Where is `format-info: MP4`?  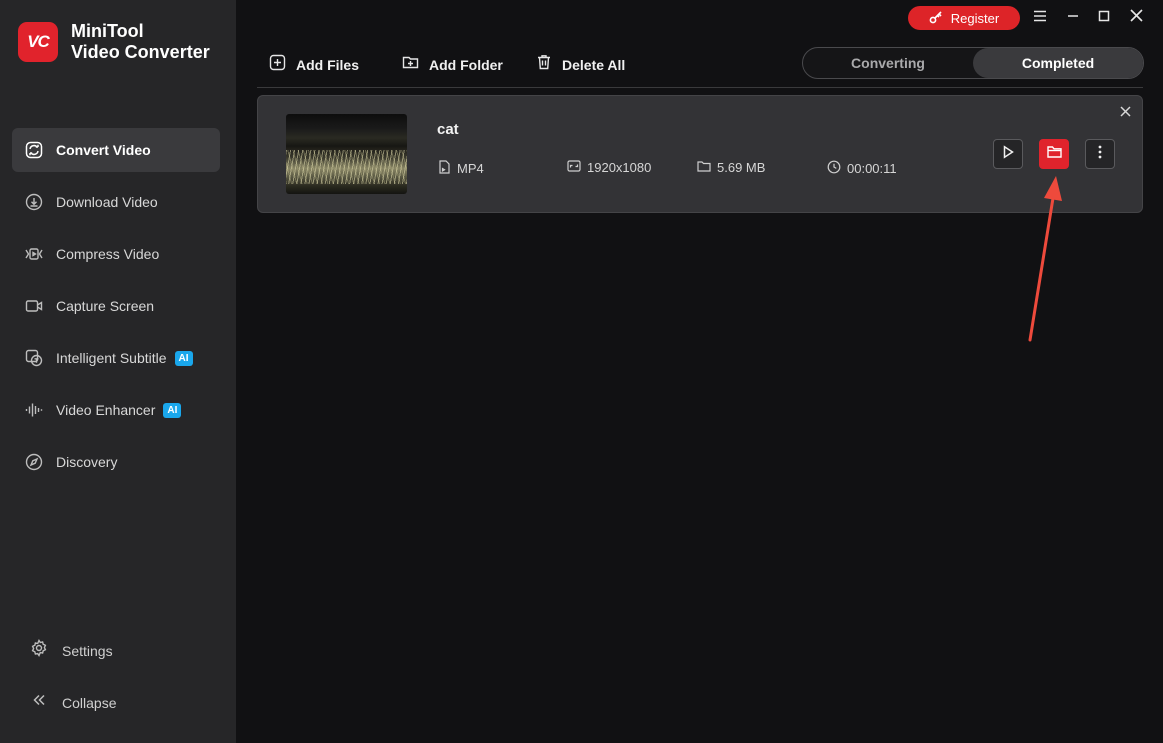 format-info: MP4 is located at coordinates (461, 168).